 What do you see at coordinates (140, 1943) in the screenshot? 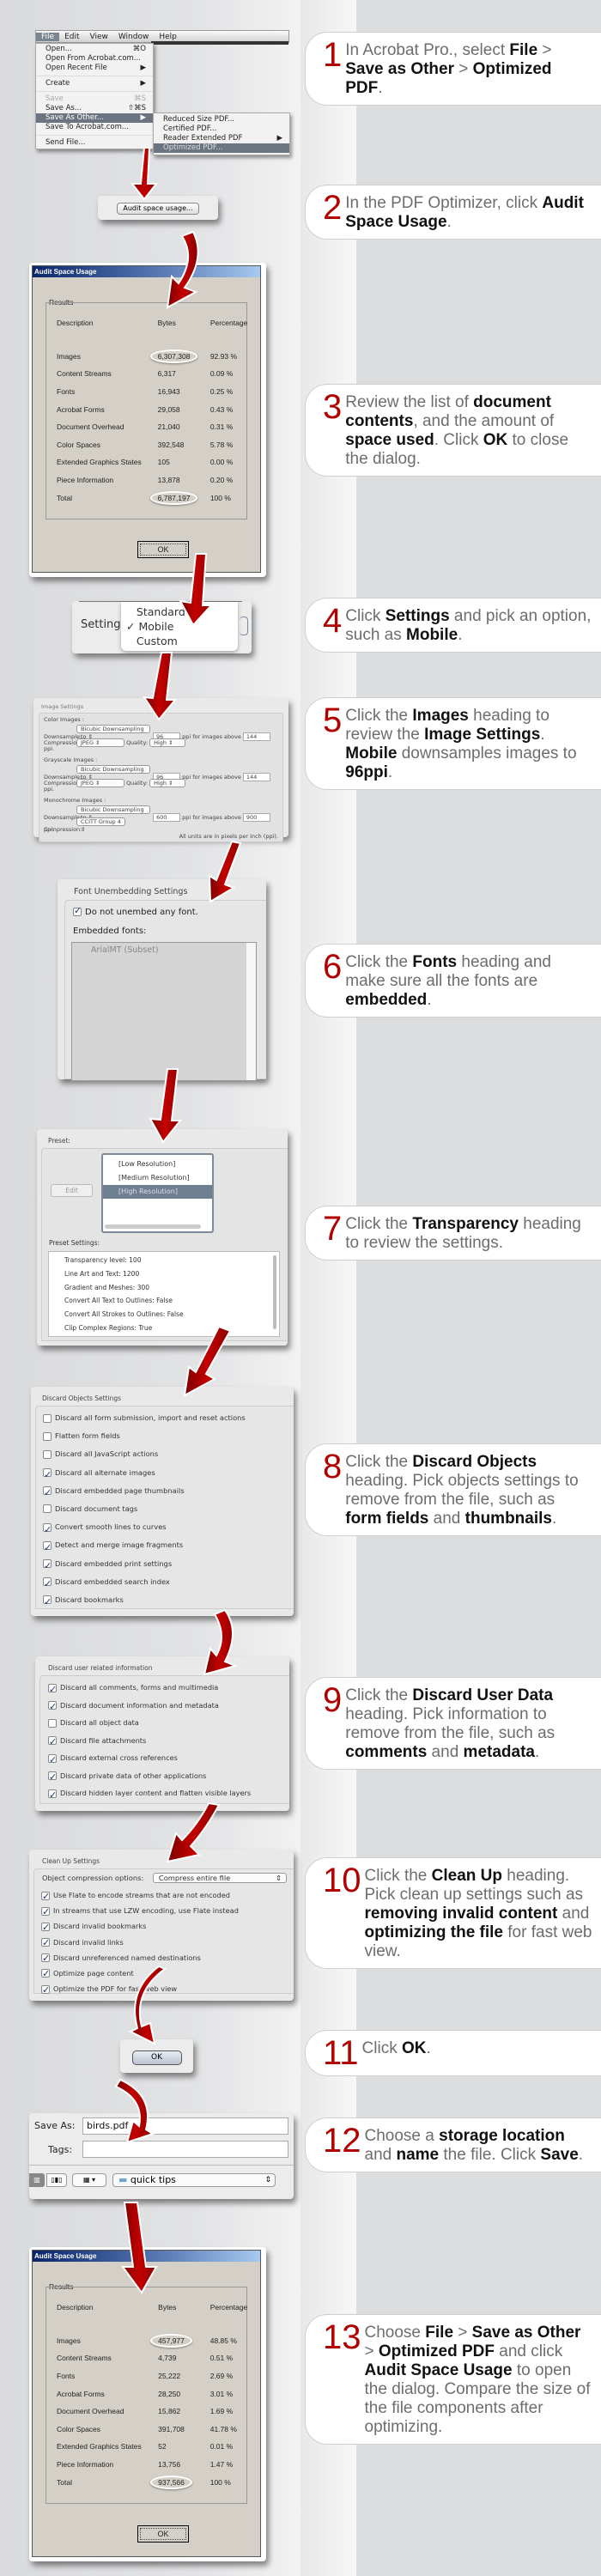
I see `checkbox-row: Discard invalid links` at bounding box center [140, 1943].